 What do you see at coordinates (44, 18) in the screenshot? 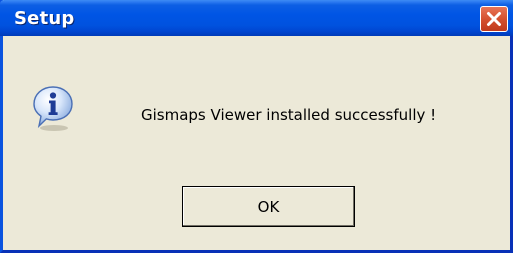
I see `dialog-title: Setup` at bounding box center [44, 18].